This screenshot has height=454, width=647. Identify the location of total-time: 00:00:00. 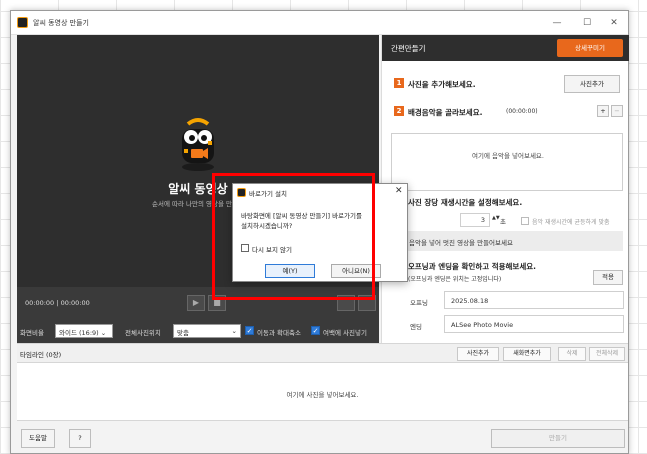
(75, 303).